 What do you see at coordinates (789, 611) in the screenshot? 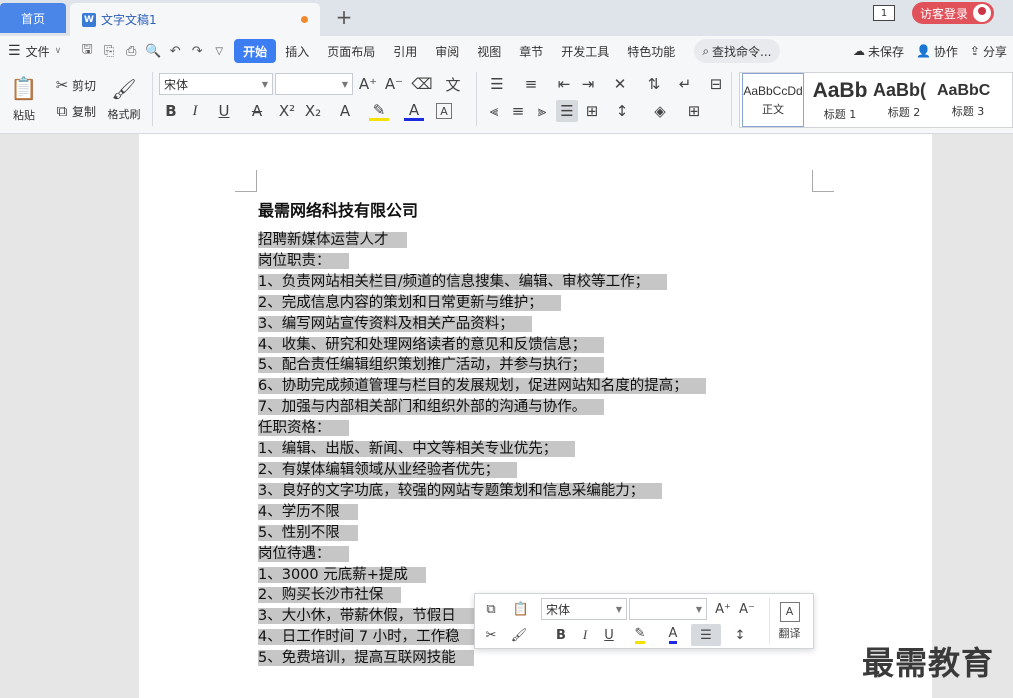
I see `translate-icon: A` at bounding box center [789, 611].